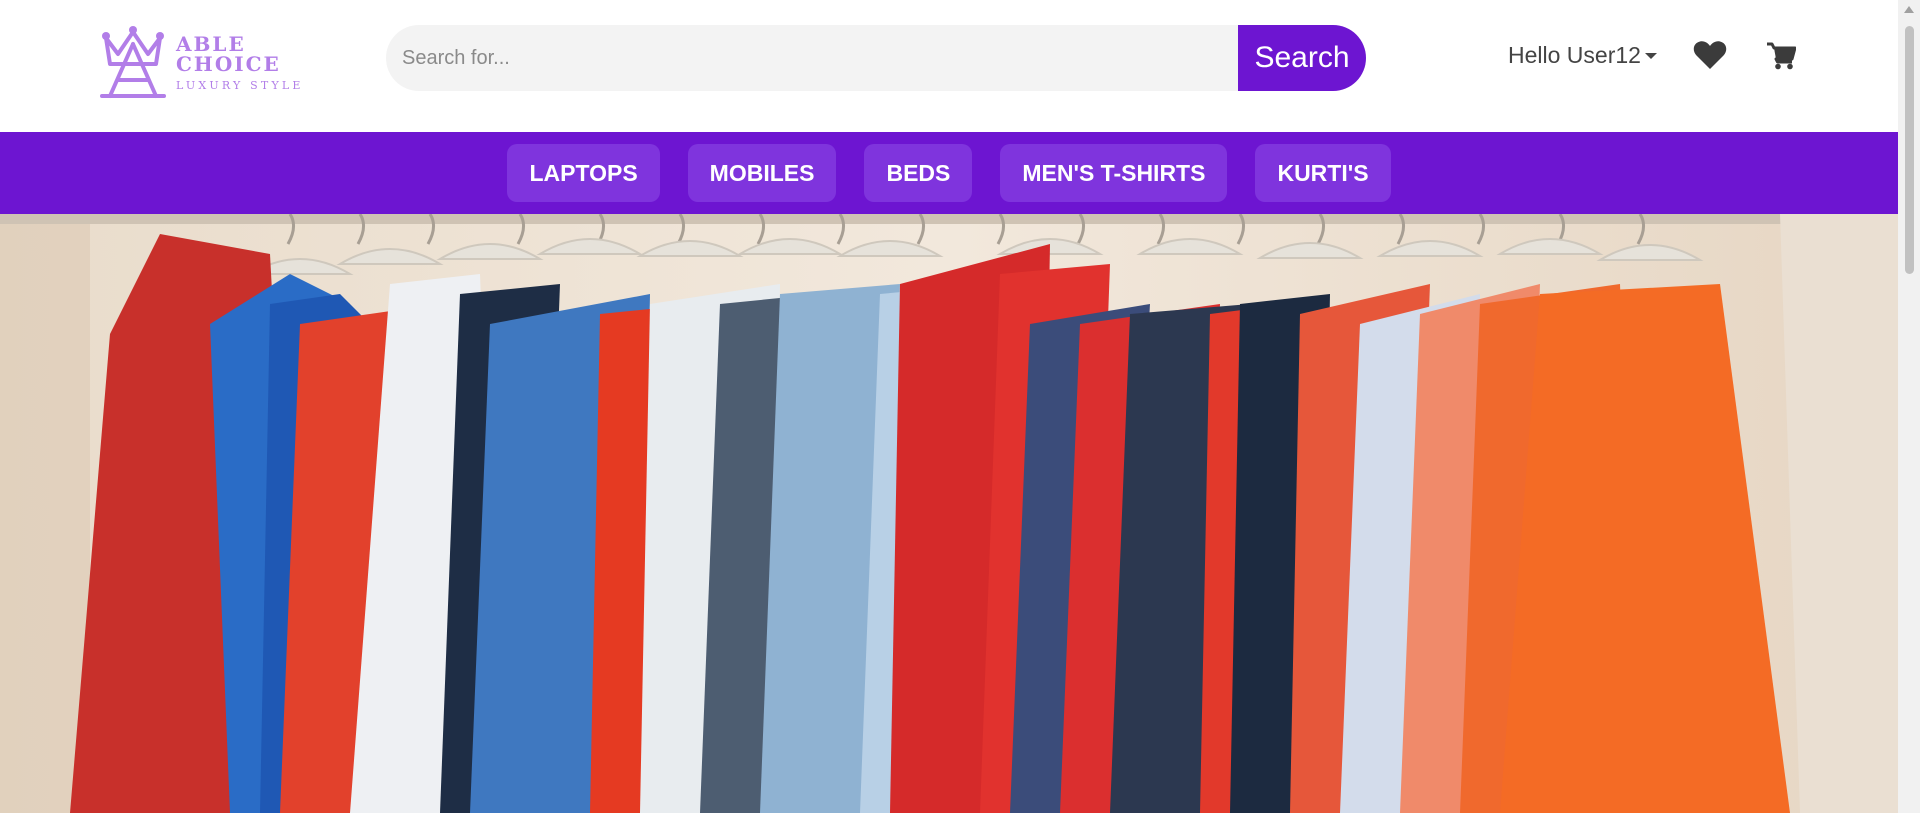 This screenshot has height=813, width=1920. What do you see at coordinates (583, 173) in the screenshot?
I see `nav-item-laptops: LAPTOPS` at bounding box center [583, 173].